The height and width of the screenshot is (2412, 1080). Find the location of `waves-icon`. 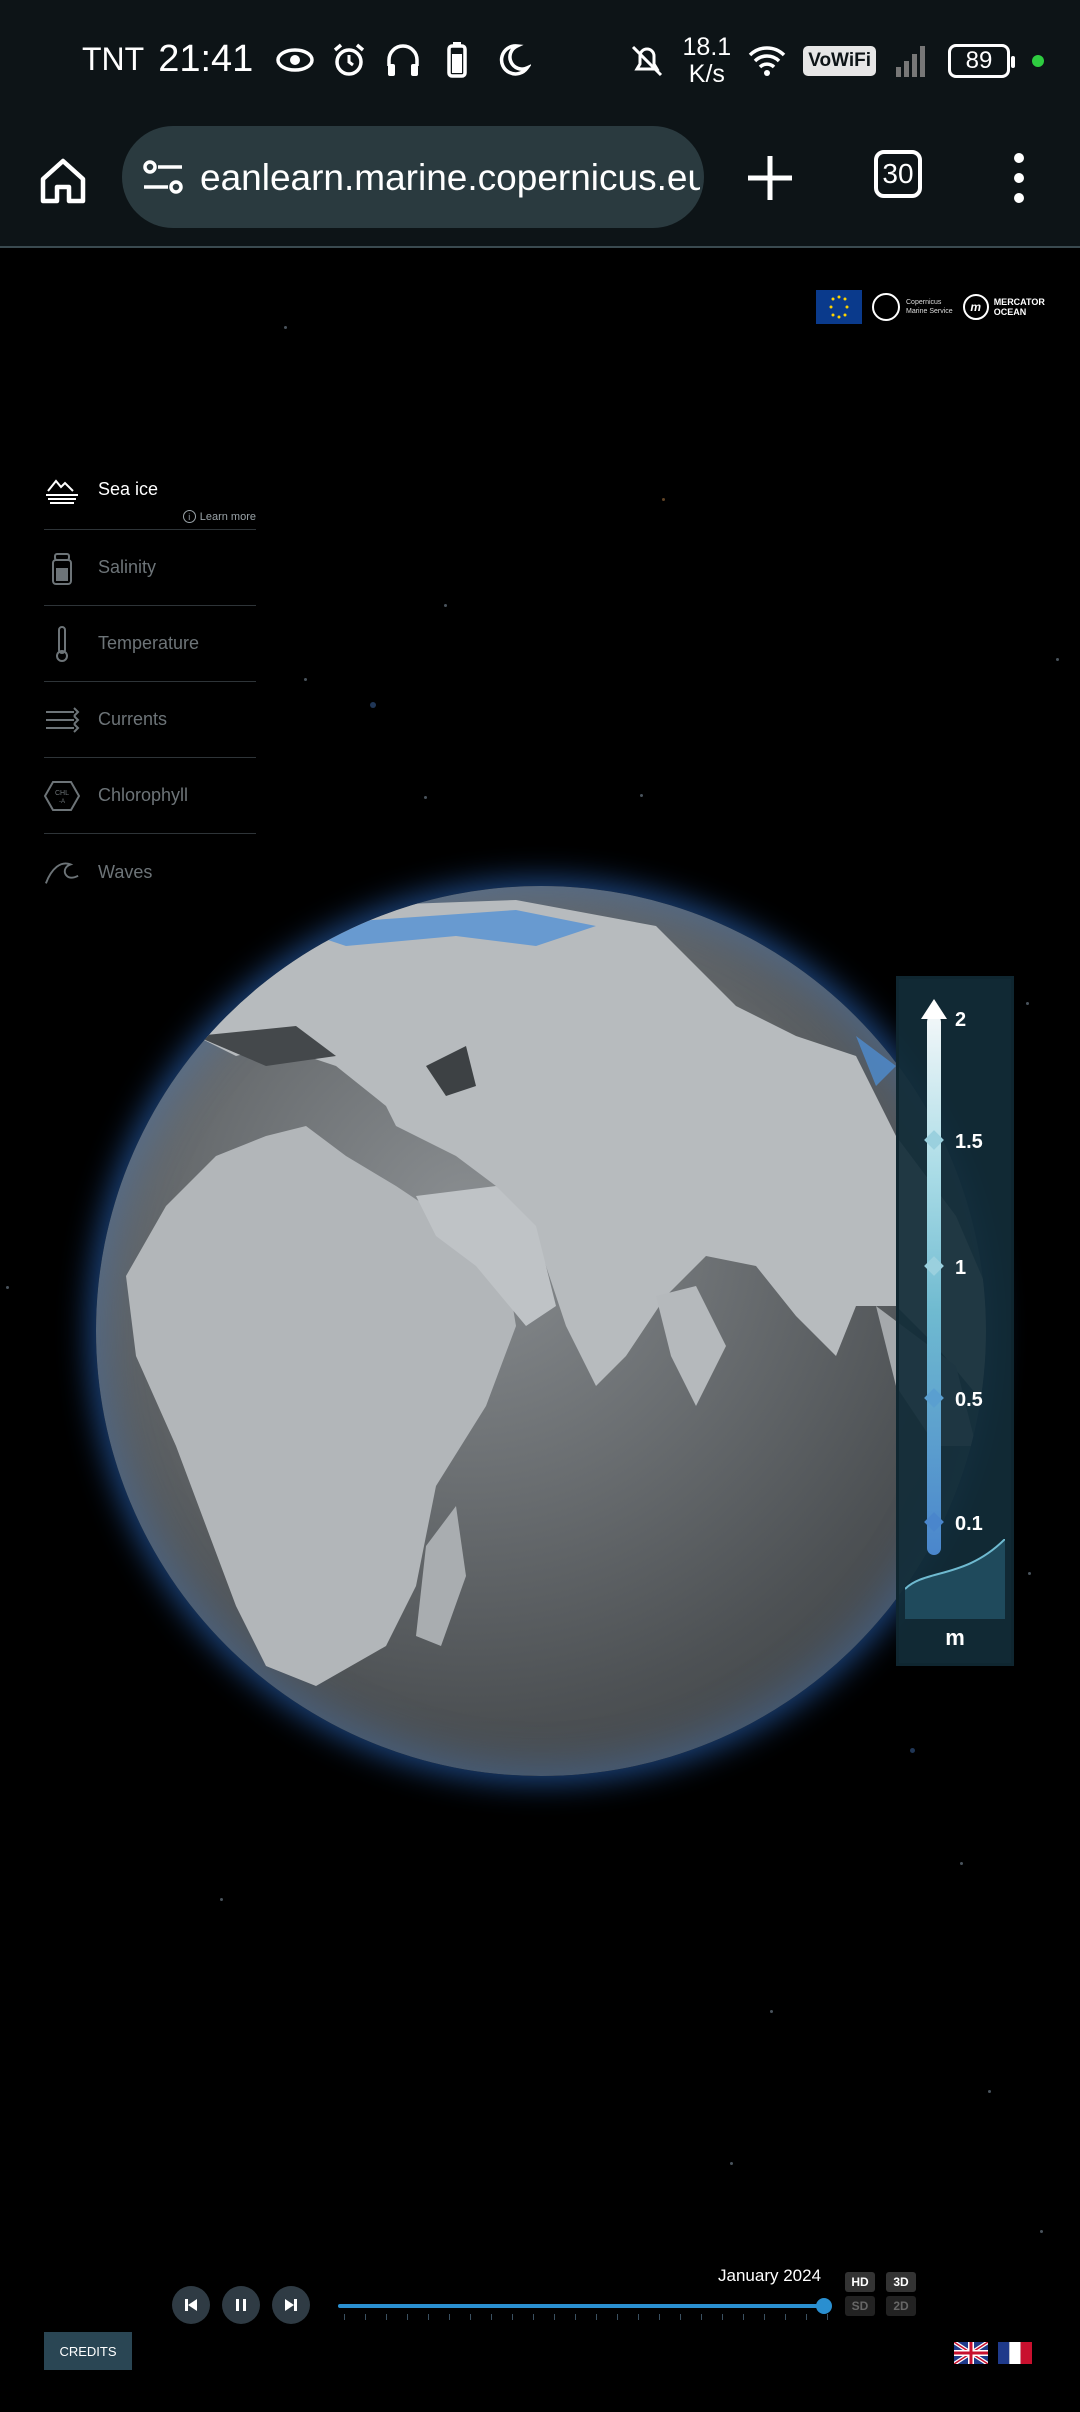

waves-icon is located at coordinates (62, 872).